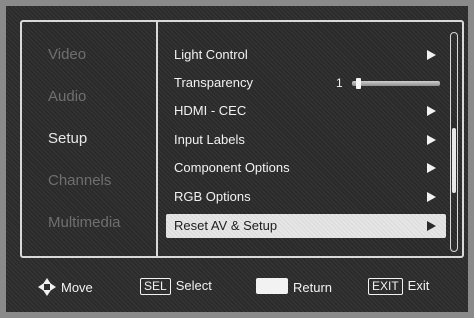  Describe the element at coordinates (67, 138) in the screenshot. I see `category-setup: Setup` at that location.